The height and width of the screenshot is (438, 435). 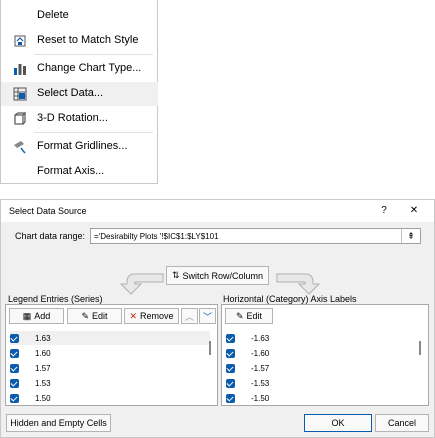 What do you see at coordinates (48, 211) in the screenshot?
I see `dialog-title: Select Data Source` at bounding box center [48, 211].